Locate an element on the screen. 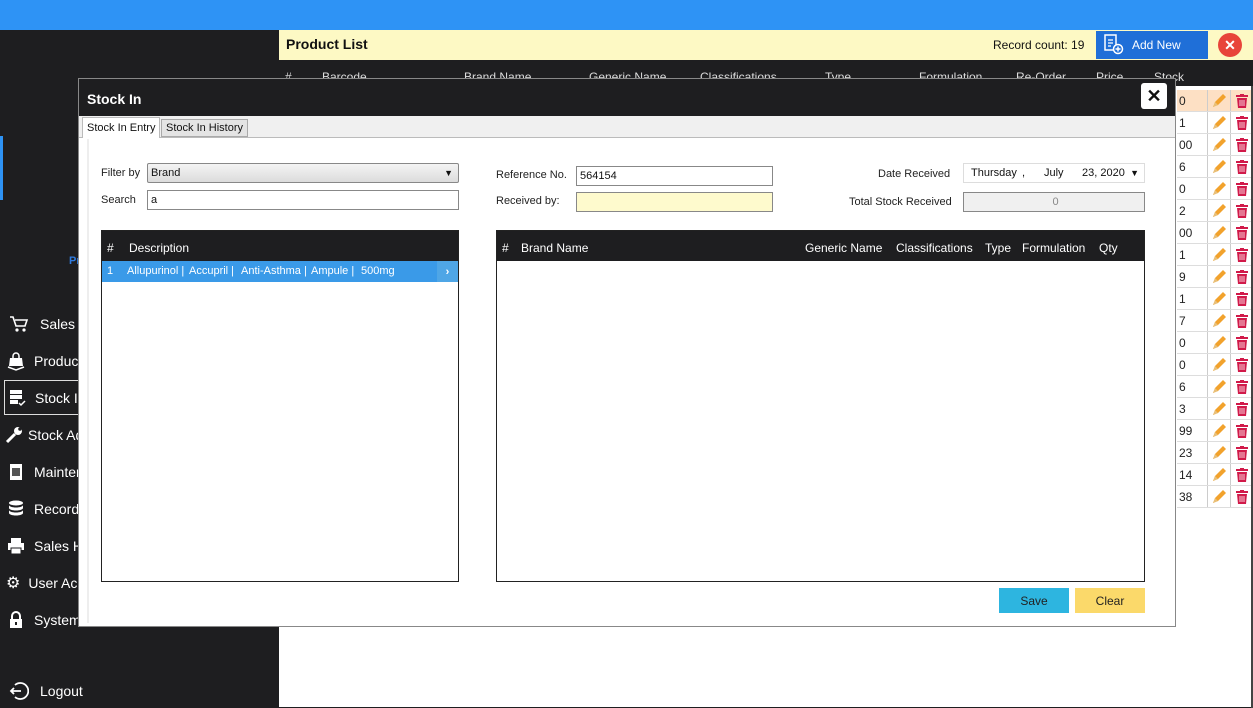 The width and height of the screenshot is (1253, 708). table-row: 3 is located at coordinates (1215, 409).